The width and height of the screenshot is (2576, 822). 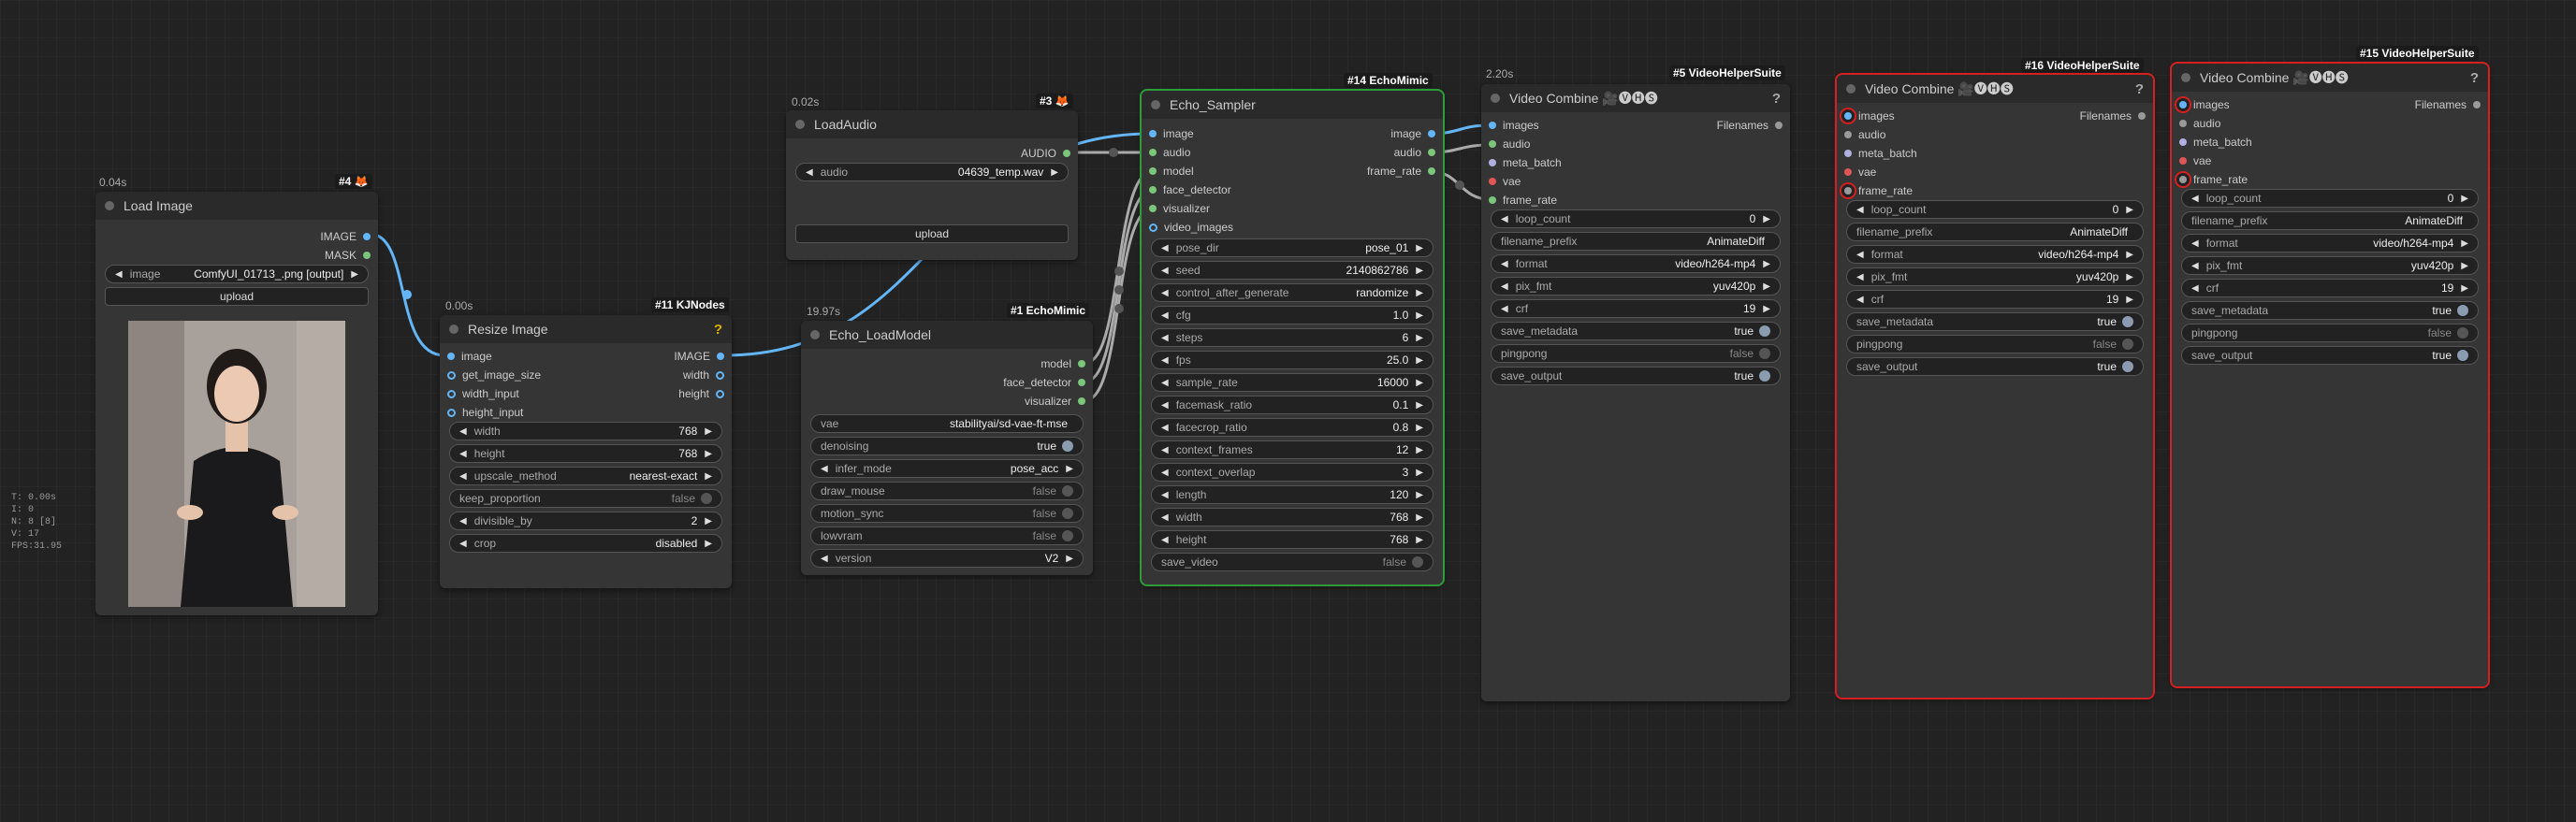 What do you see at coordinates (1292, 449) in the screenshot?
I see `context-frames-widget: ◀ context_frames 12 ▶` at bounding box center [1292, 449].